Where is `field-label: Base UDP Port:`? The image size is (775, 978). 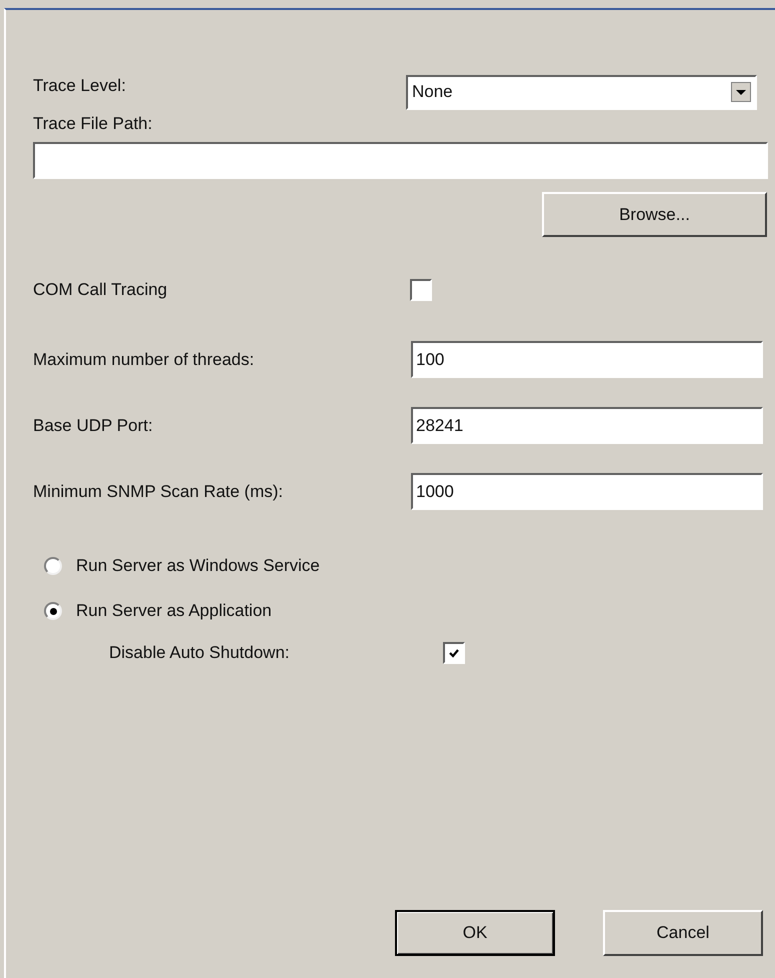 field-label: Base UDP Port: is located at coordinates (93, 426).